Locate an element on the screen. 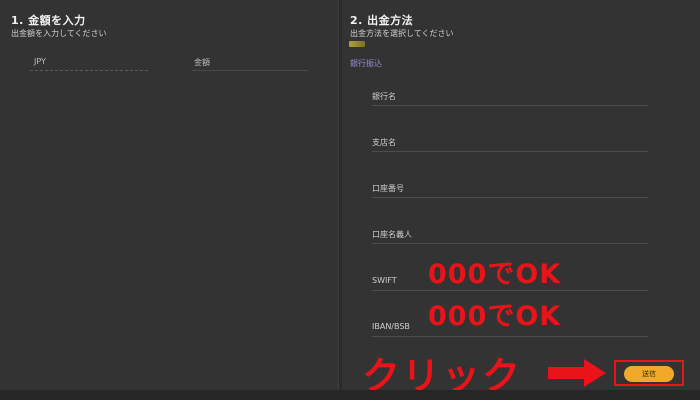  account-holder-underline is located at coordinates (510, 243).